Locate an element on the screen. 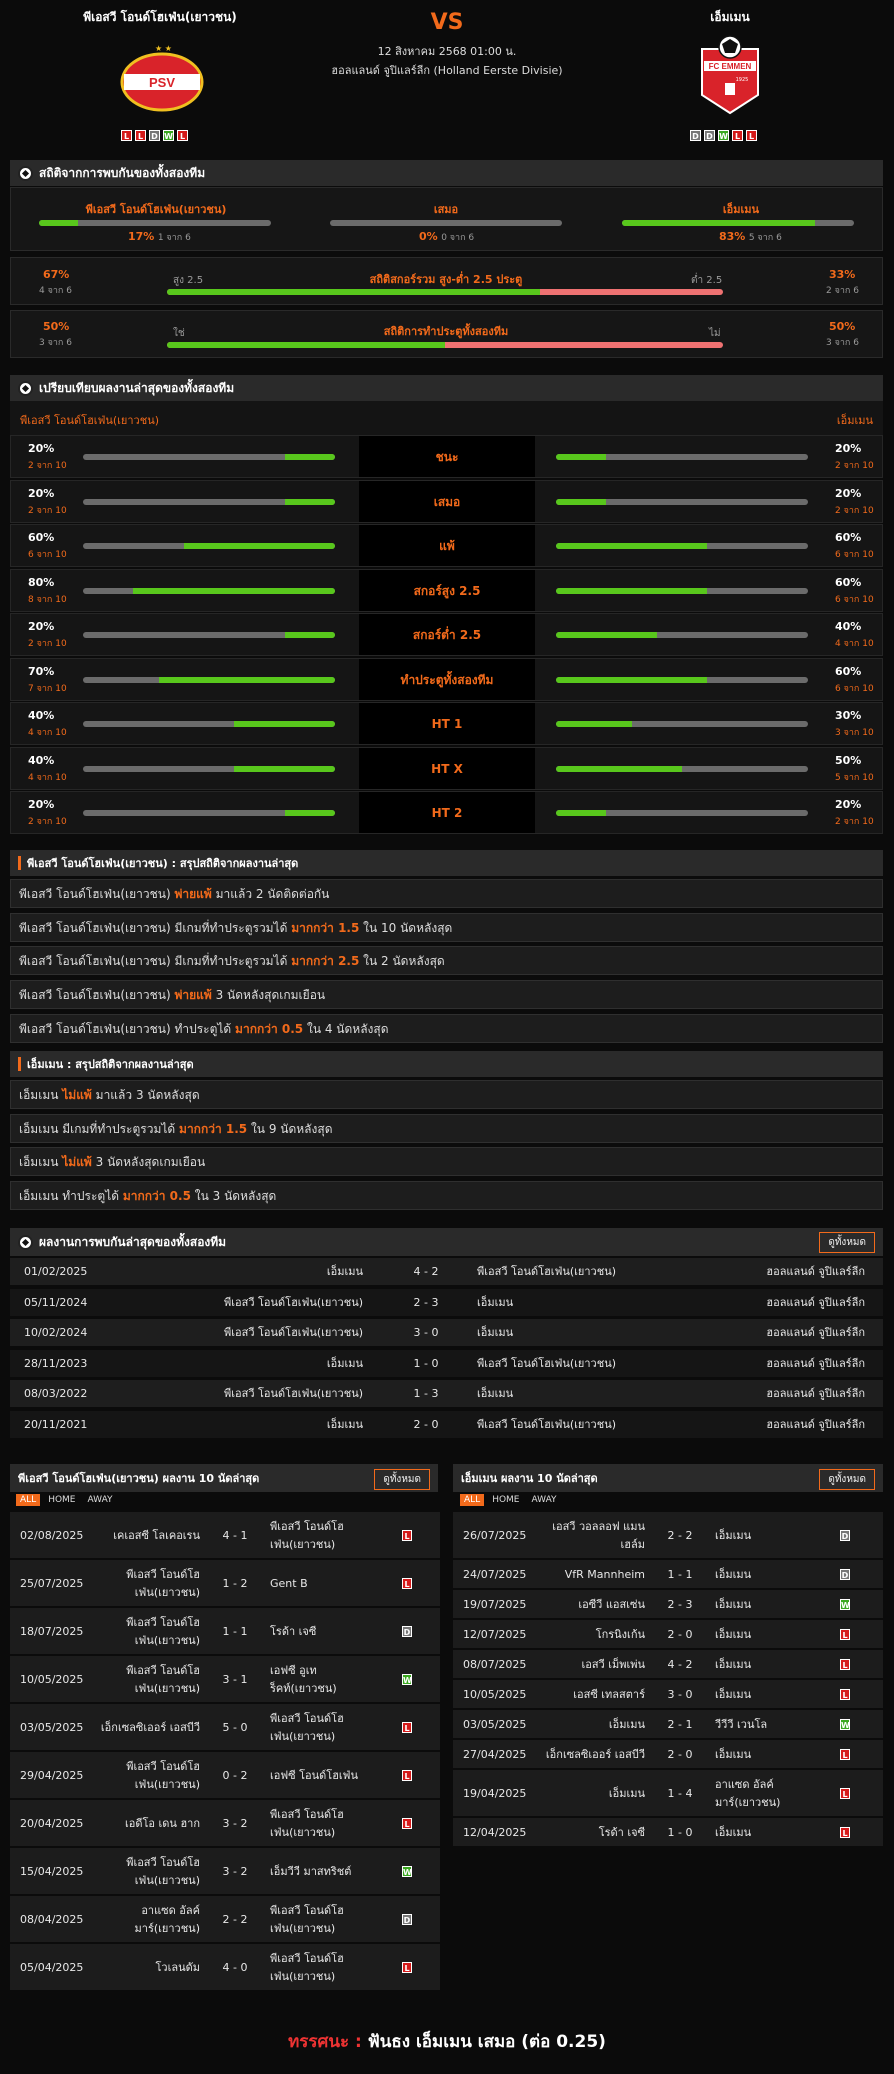  home-pct: 20% is located at coordinates (41, 626).